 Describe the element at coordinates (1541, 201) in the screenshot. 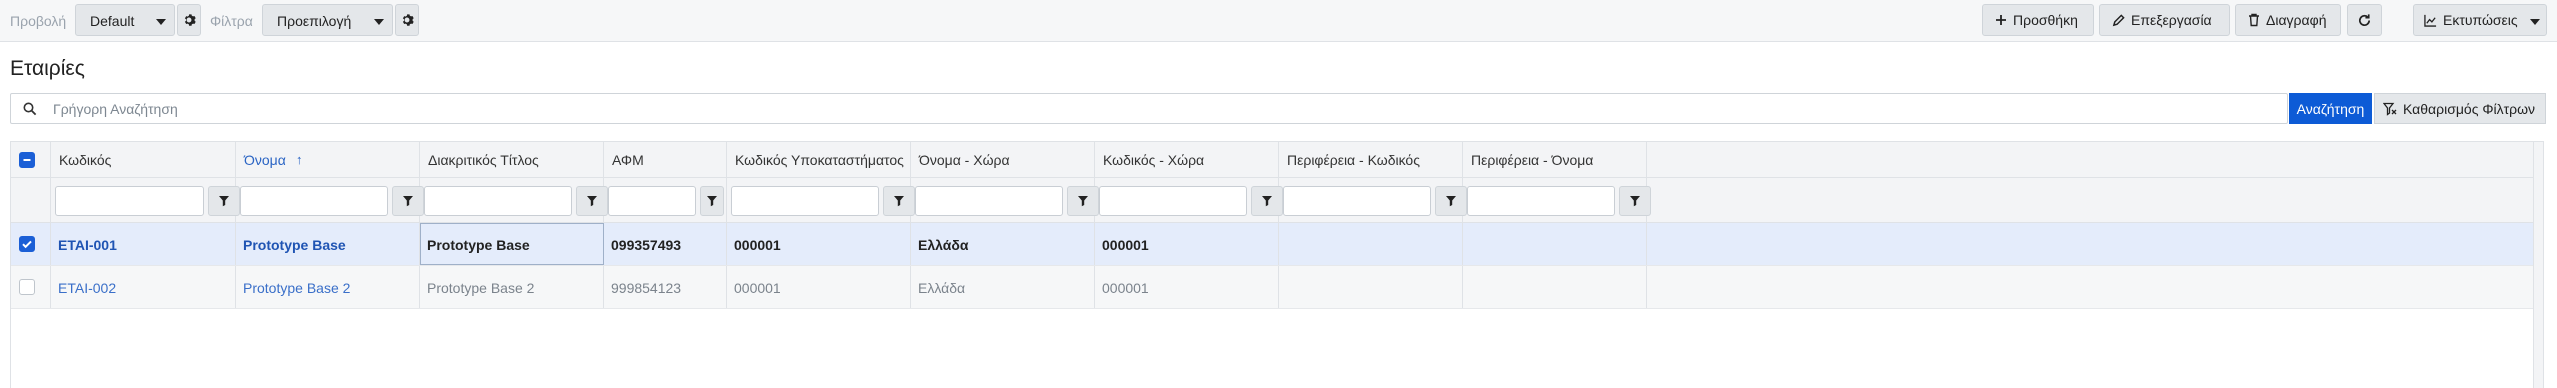

I see `filter-input-region-name` at that location.